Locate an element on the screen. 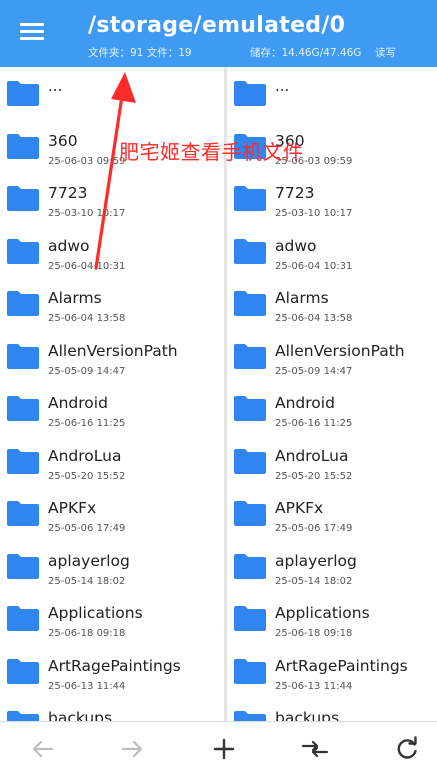  refresh-button is located at coordinates (407, 749).